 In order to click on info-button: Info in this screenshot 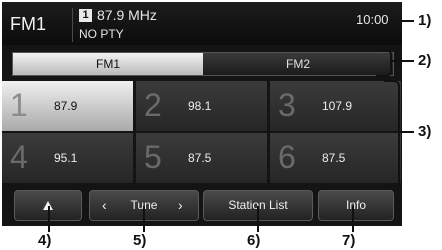, I will do `click(356, 205)`.